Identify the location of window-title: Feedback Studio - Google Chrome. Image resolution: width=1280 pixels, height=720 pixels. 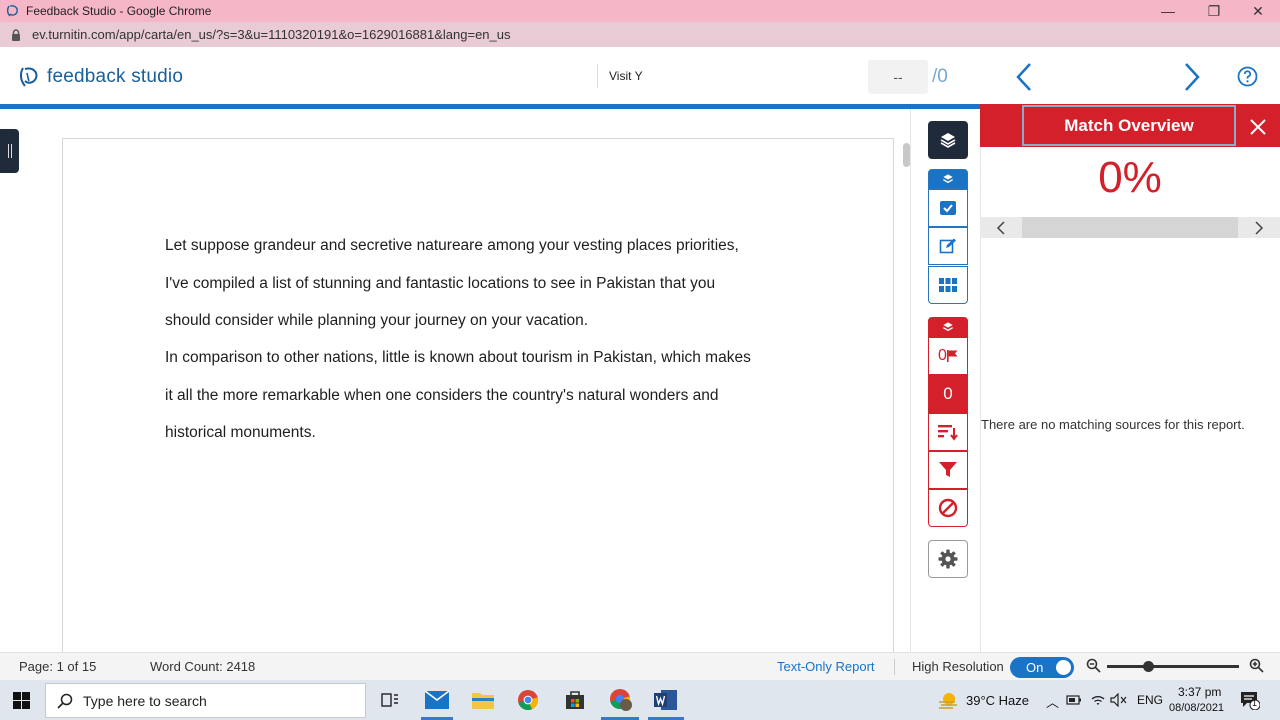
(119, 11).